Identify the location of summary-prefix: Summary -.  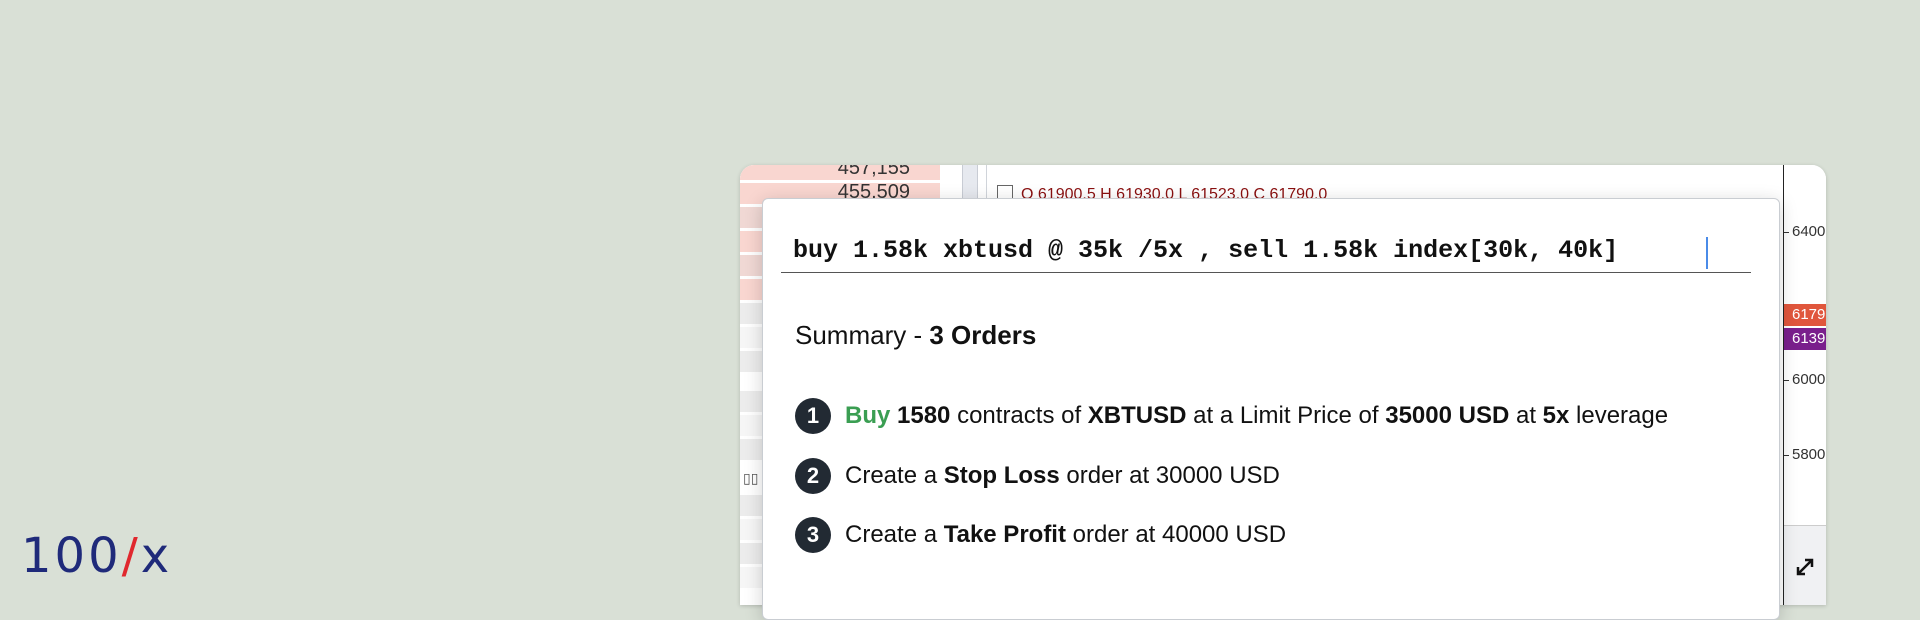
(862, 335).